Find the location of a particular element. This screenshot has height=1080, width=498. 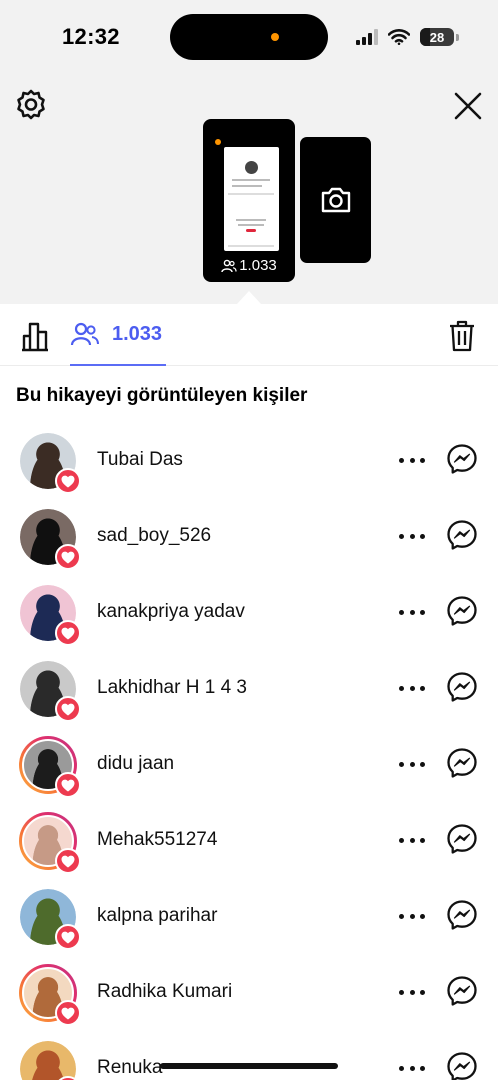

recording-indicator-dot is located at coordinates (218, 142).